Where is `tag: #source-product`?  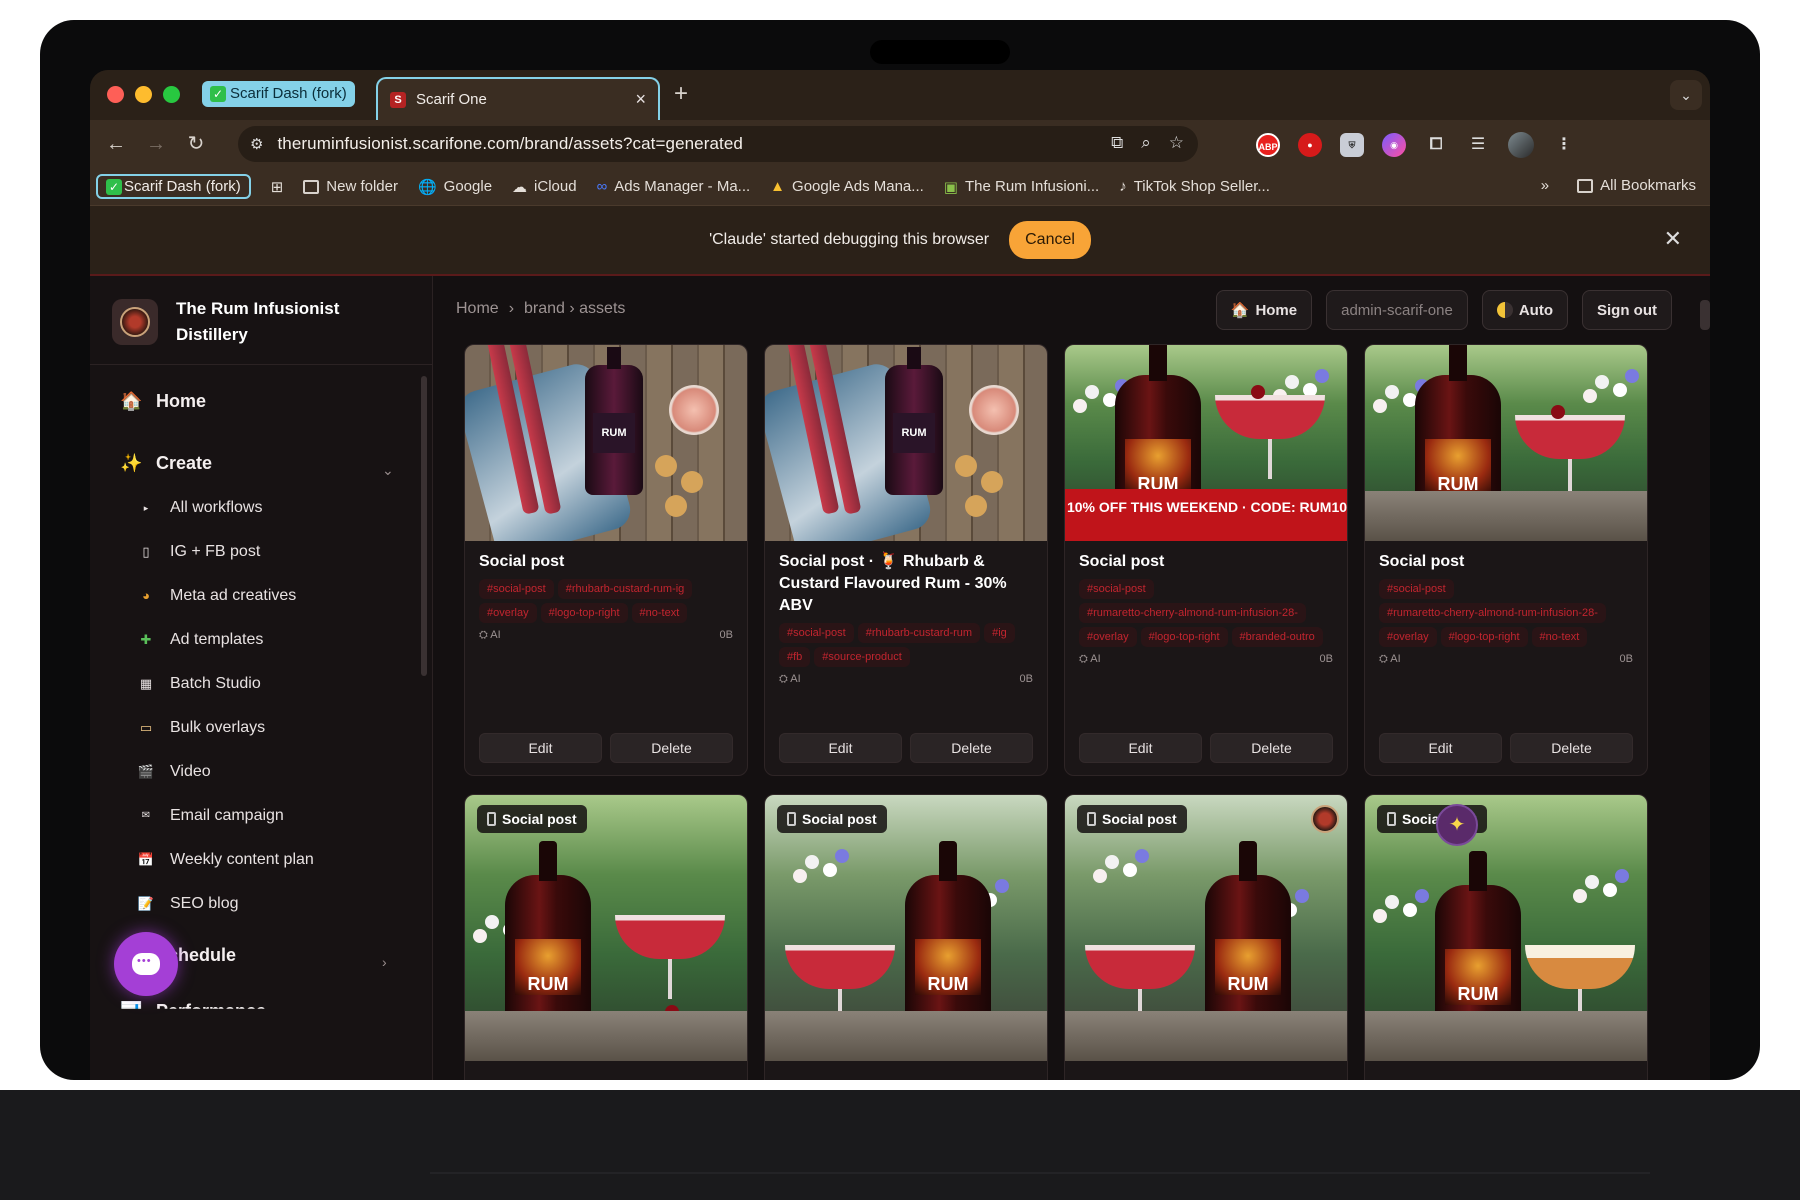 tag: #source-product is located at coordinates (862, 657).